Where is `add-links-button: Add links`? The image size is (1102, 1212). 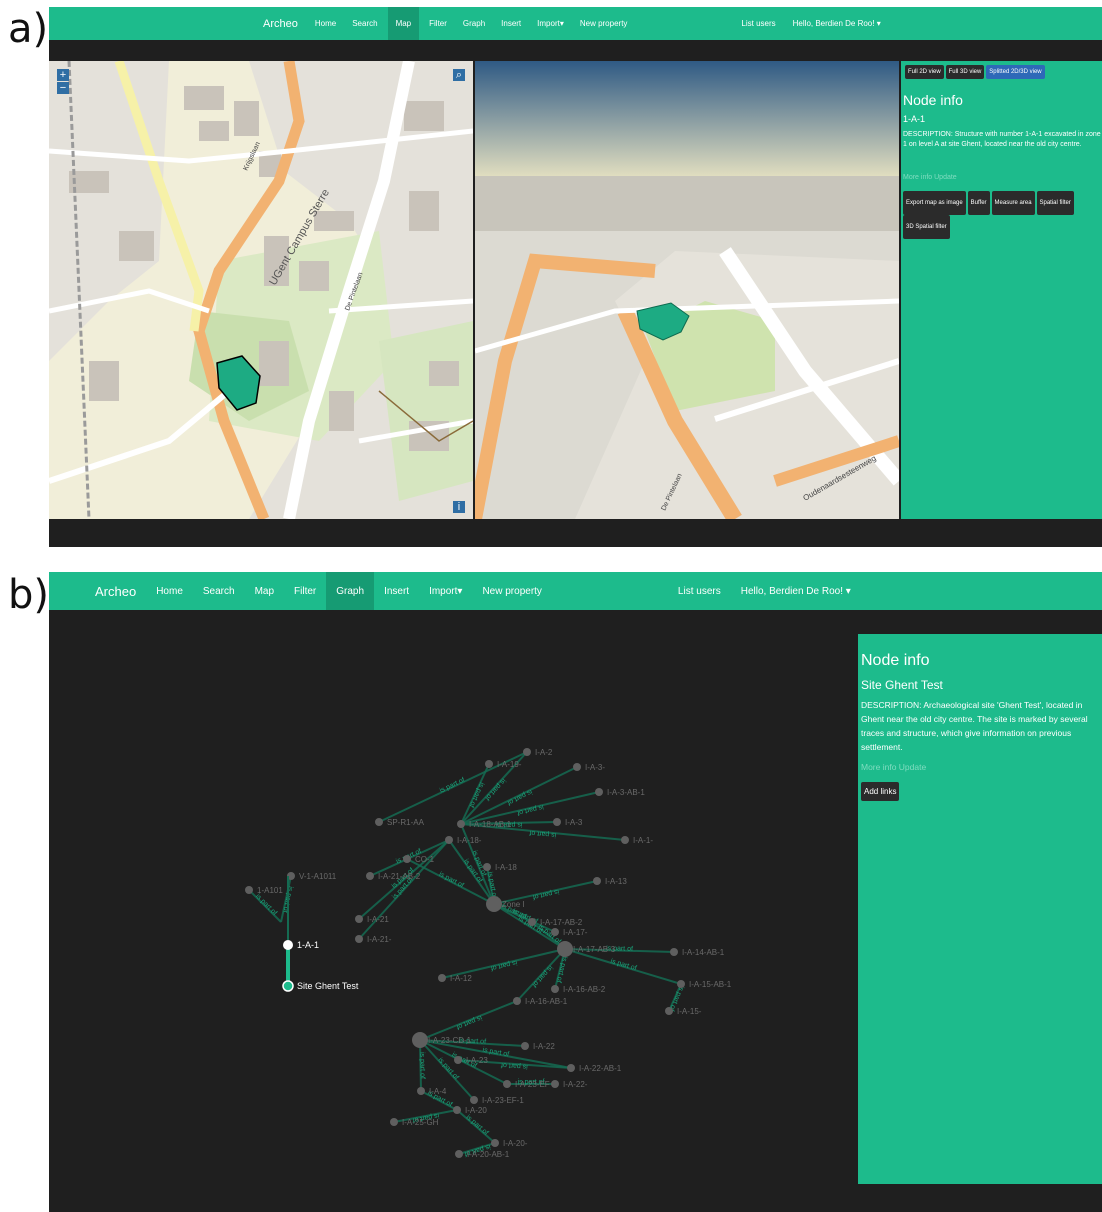
add-links-button: Add links is located at coordinates (880, 791).